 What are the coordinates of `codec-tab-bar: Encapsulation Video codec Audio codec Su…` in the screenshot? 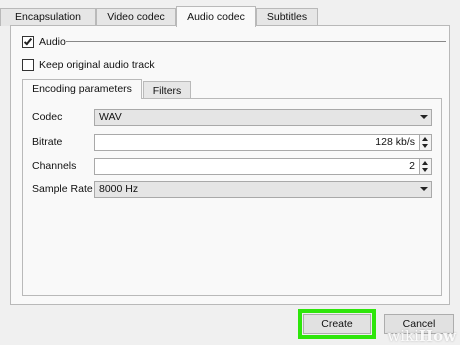 It's located at (230, 16).